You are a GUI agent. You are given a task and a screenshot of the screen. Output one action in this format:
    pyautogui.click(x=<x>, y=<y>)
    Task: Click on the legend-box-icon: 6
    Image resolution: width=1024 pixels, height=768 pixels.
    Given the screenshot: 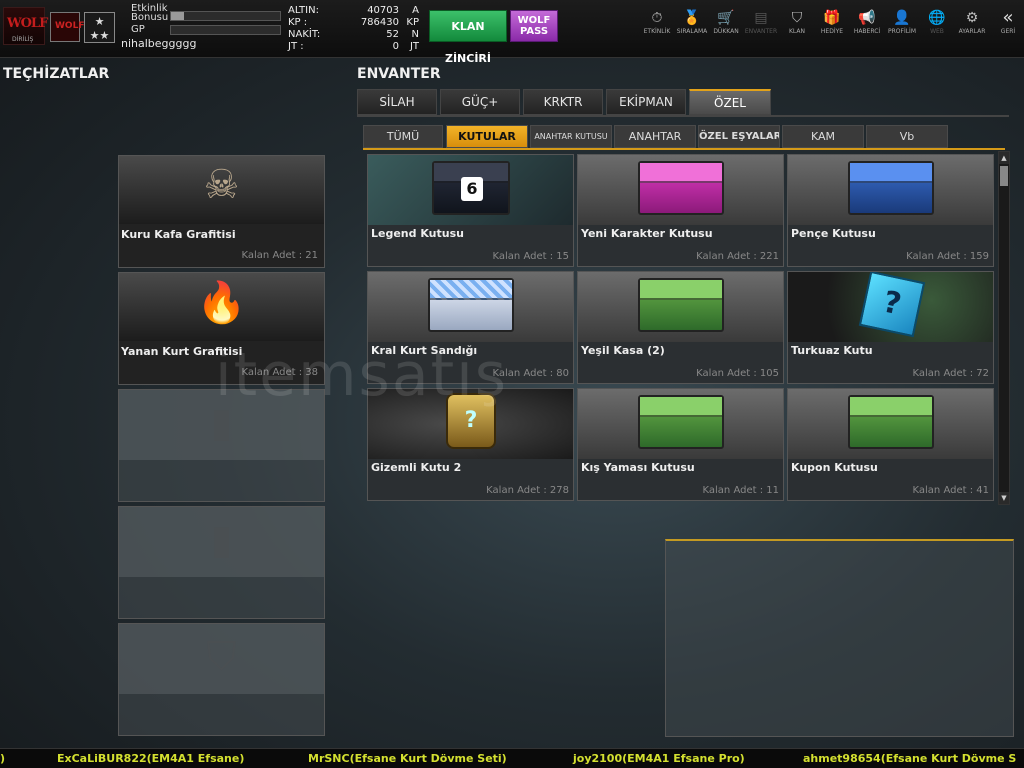 What is the action you would take?
    pyautogui.click(x=471, y=188)
    